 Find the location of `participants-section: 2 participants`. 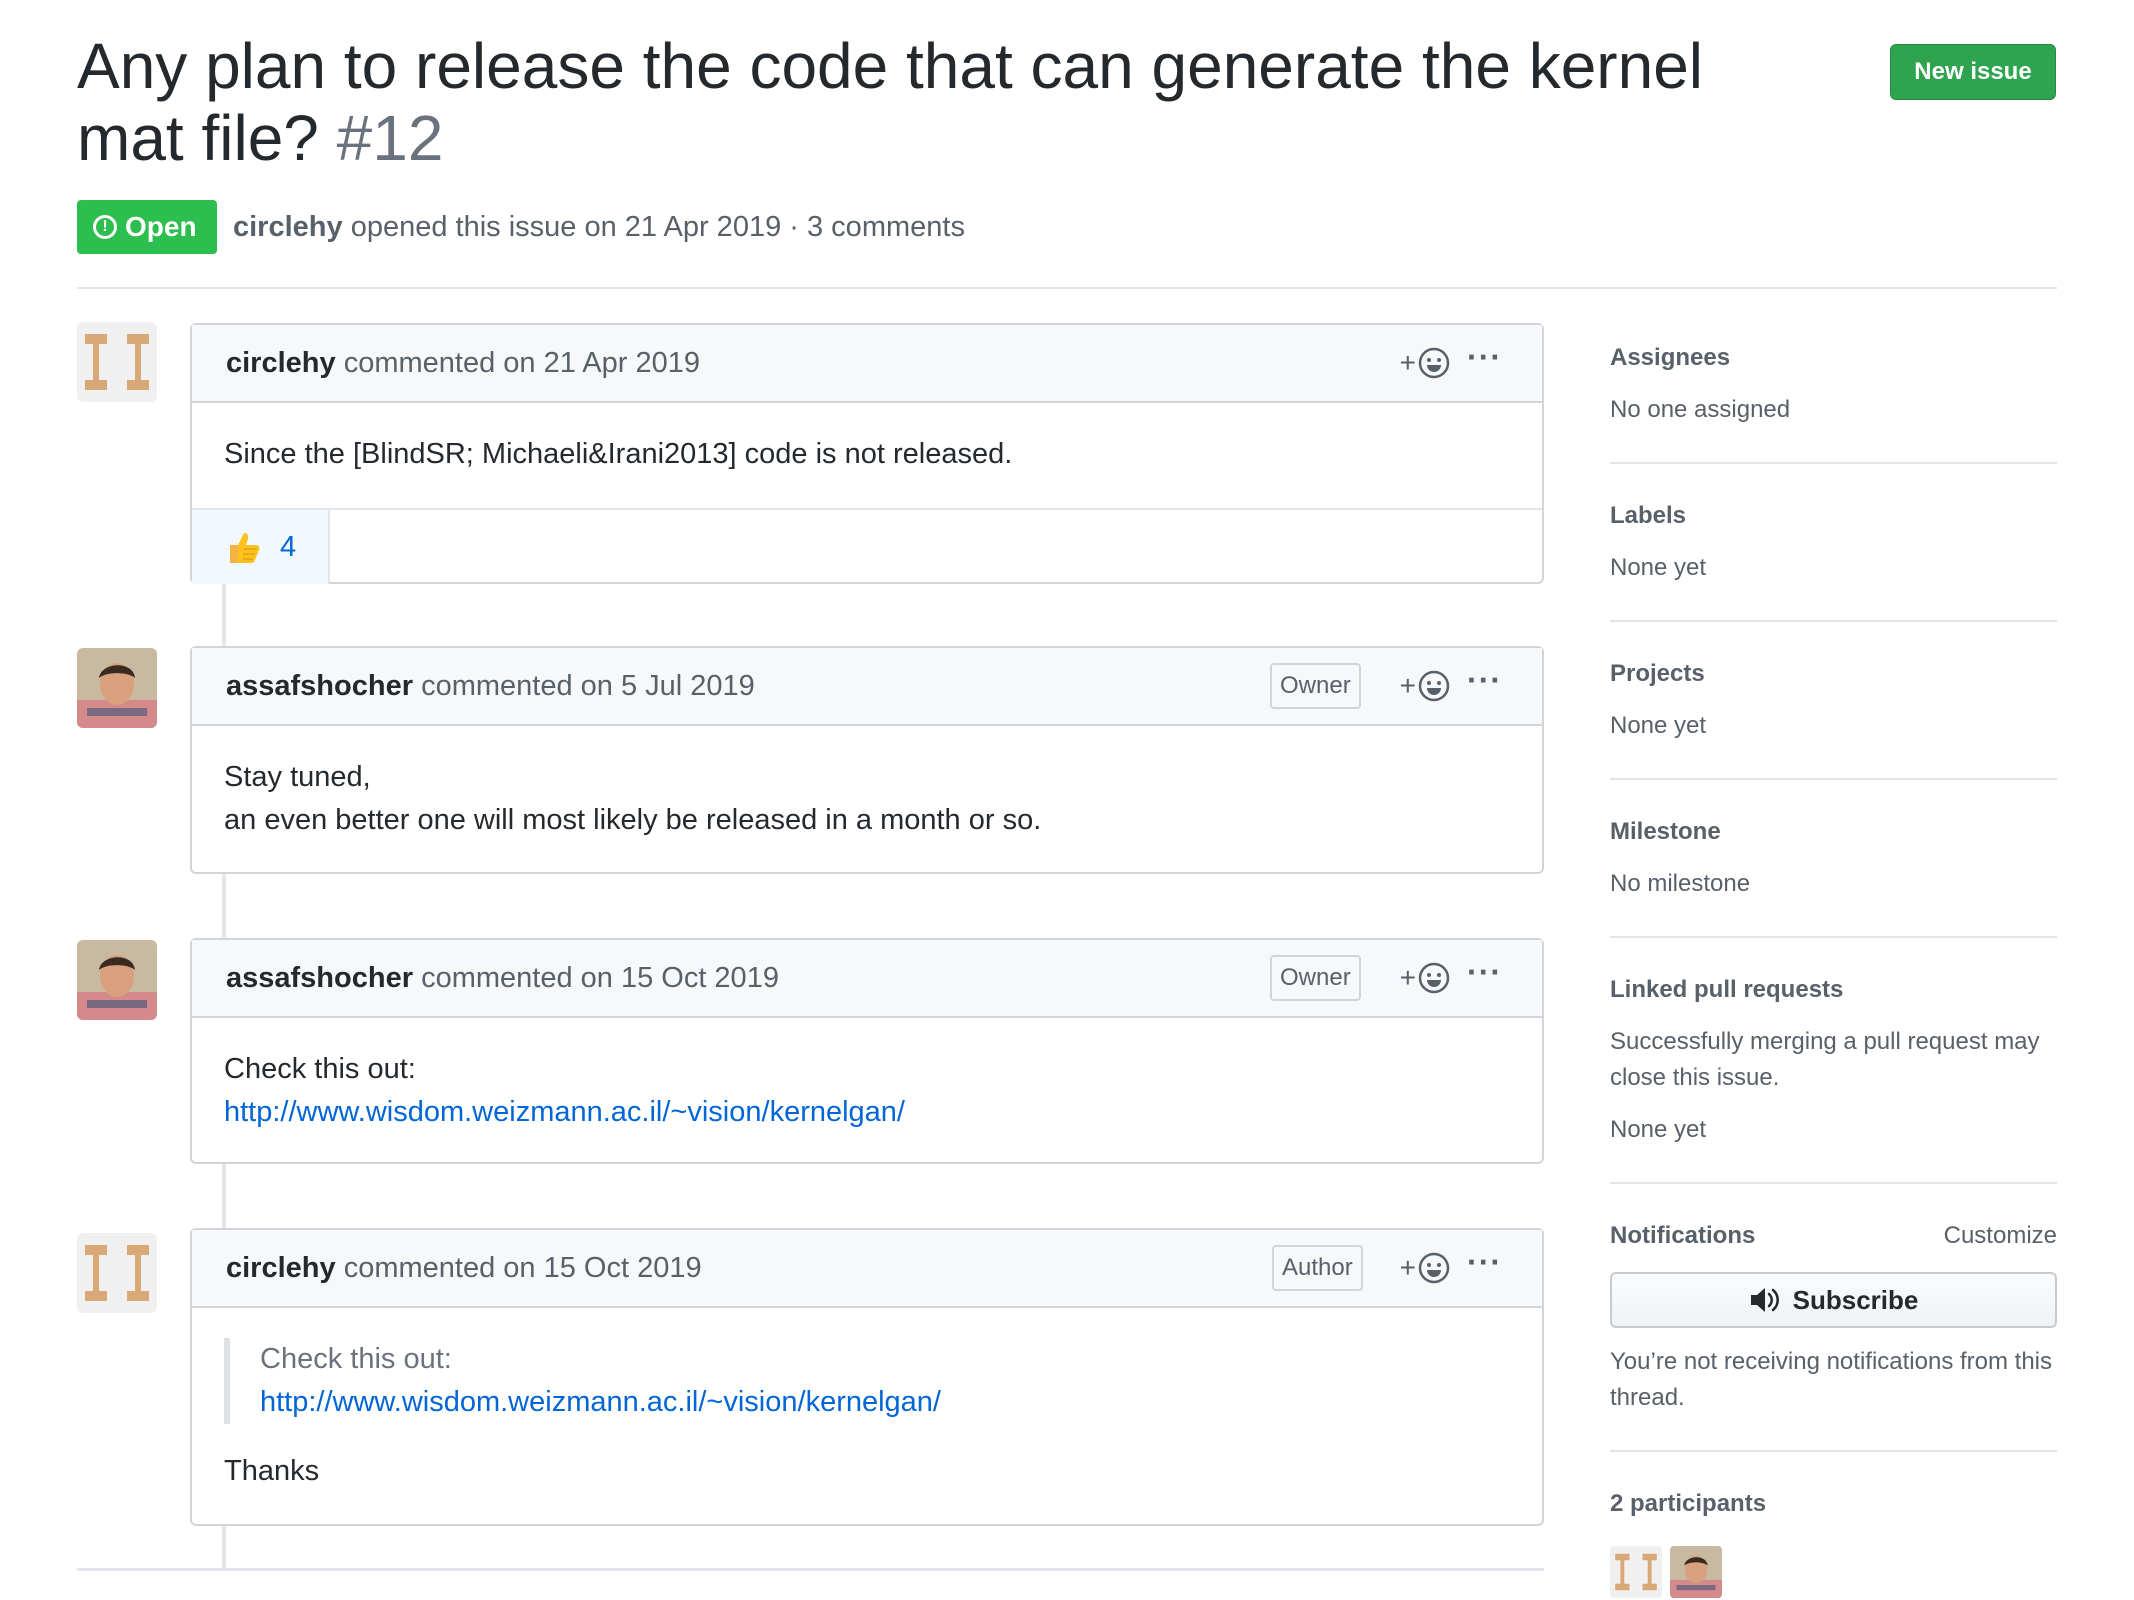

participants-section: 2 participants is located at coordinates (1833, 1542).